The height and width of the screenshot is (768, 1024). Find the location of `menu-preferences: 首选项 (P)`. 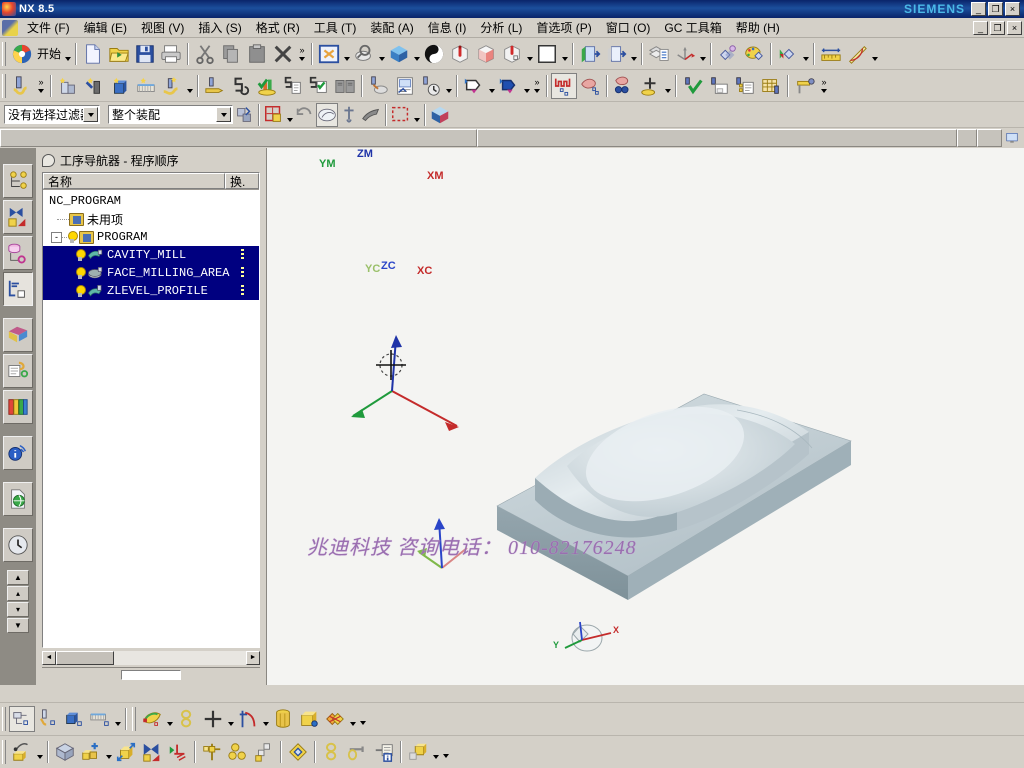

menu-preferences: 首选项 (P) is located at coordinates (563, 27).